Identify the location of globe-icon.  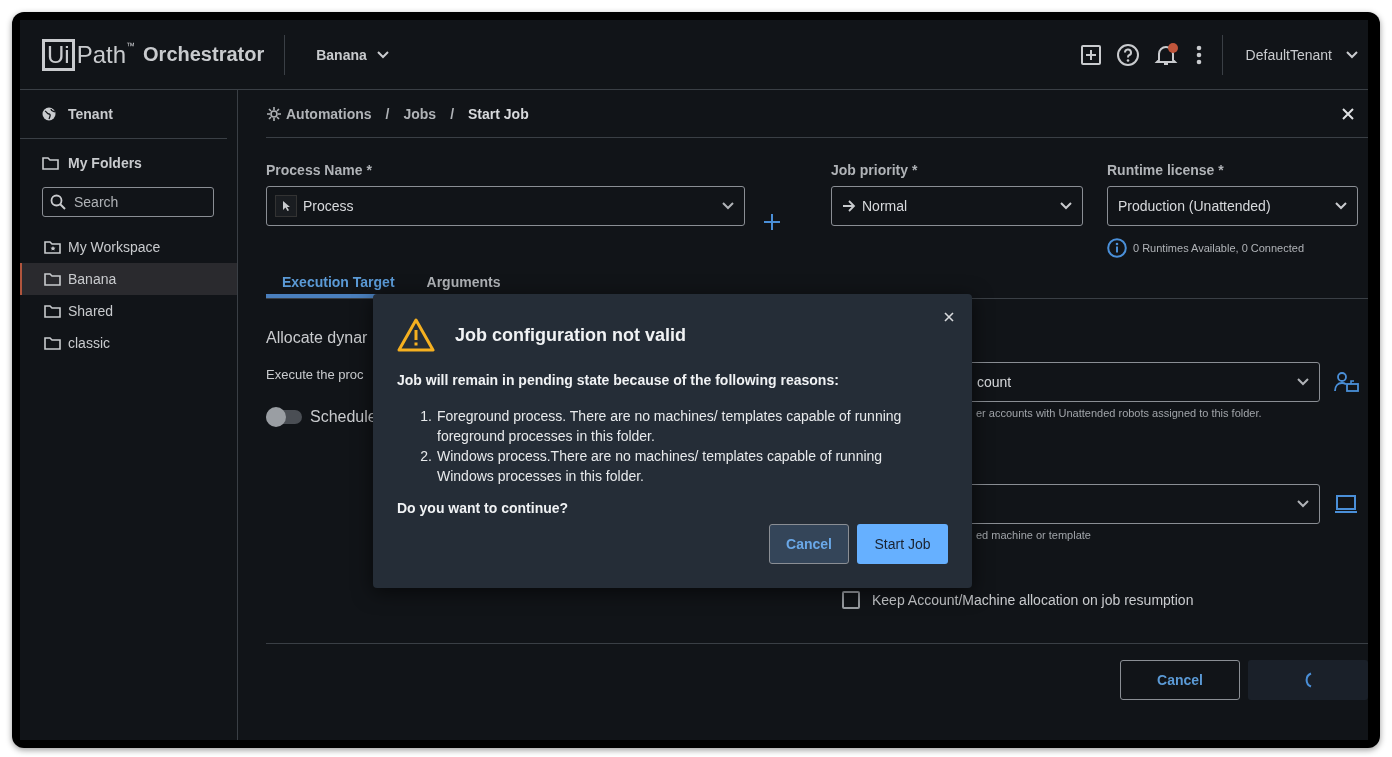
(49, 114).